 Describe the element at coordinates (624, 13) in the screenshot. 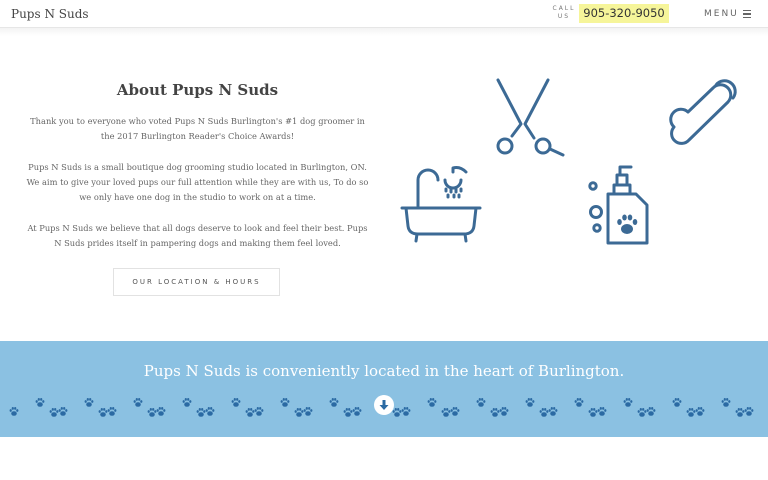

I see `phone-number-link: 905-320-9050` at that location.